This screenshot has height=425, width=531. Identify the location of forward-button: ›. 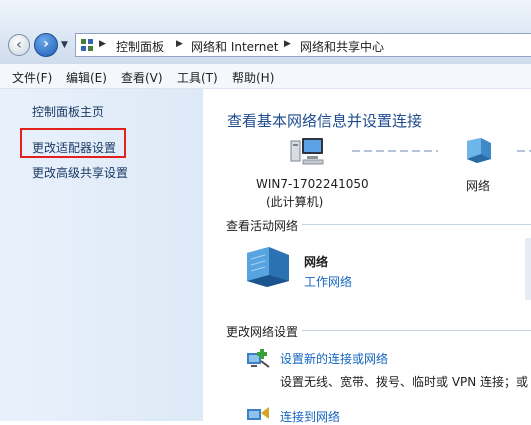
(46, 45).